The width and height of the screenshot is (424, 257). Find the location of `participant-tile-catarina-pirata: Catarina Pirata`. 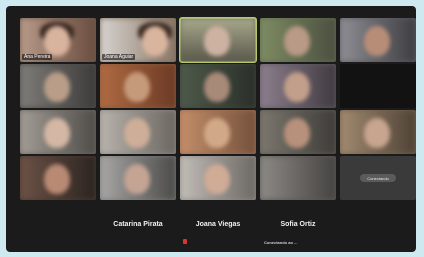

participant-tile-catarina-pirata: Catarina Pirata is located at coordinates (138, 224).